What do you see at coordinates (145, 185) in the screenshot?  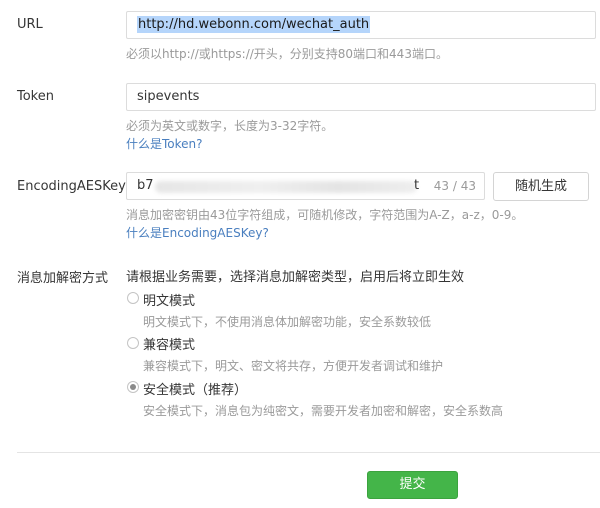 I see `aeskey-value-prefix: b7` at bounding box center [145, 185].